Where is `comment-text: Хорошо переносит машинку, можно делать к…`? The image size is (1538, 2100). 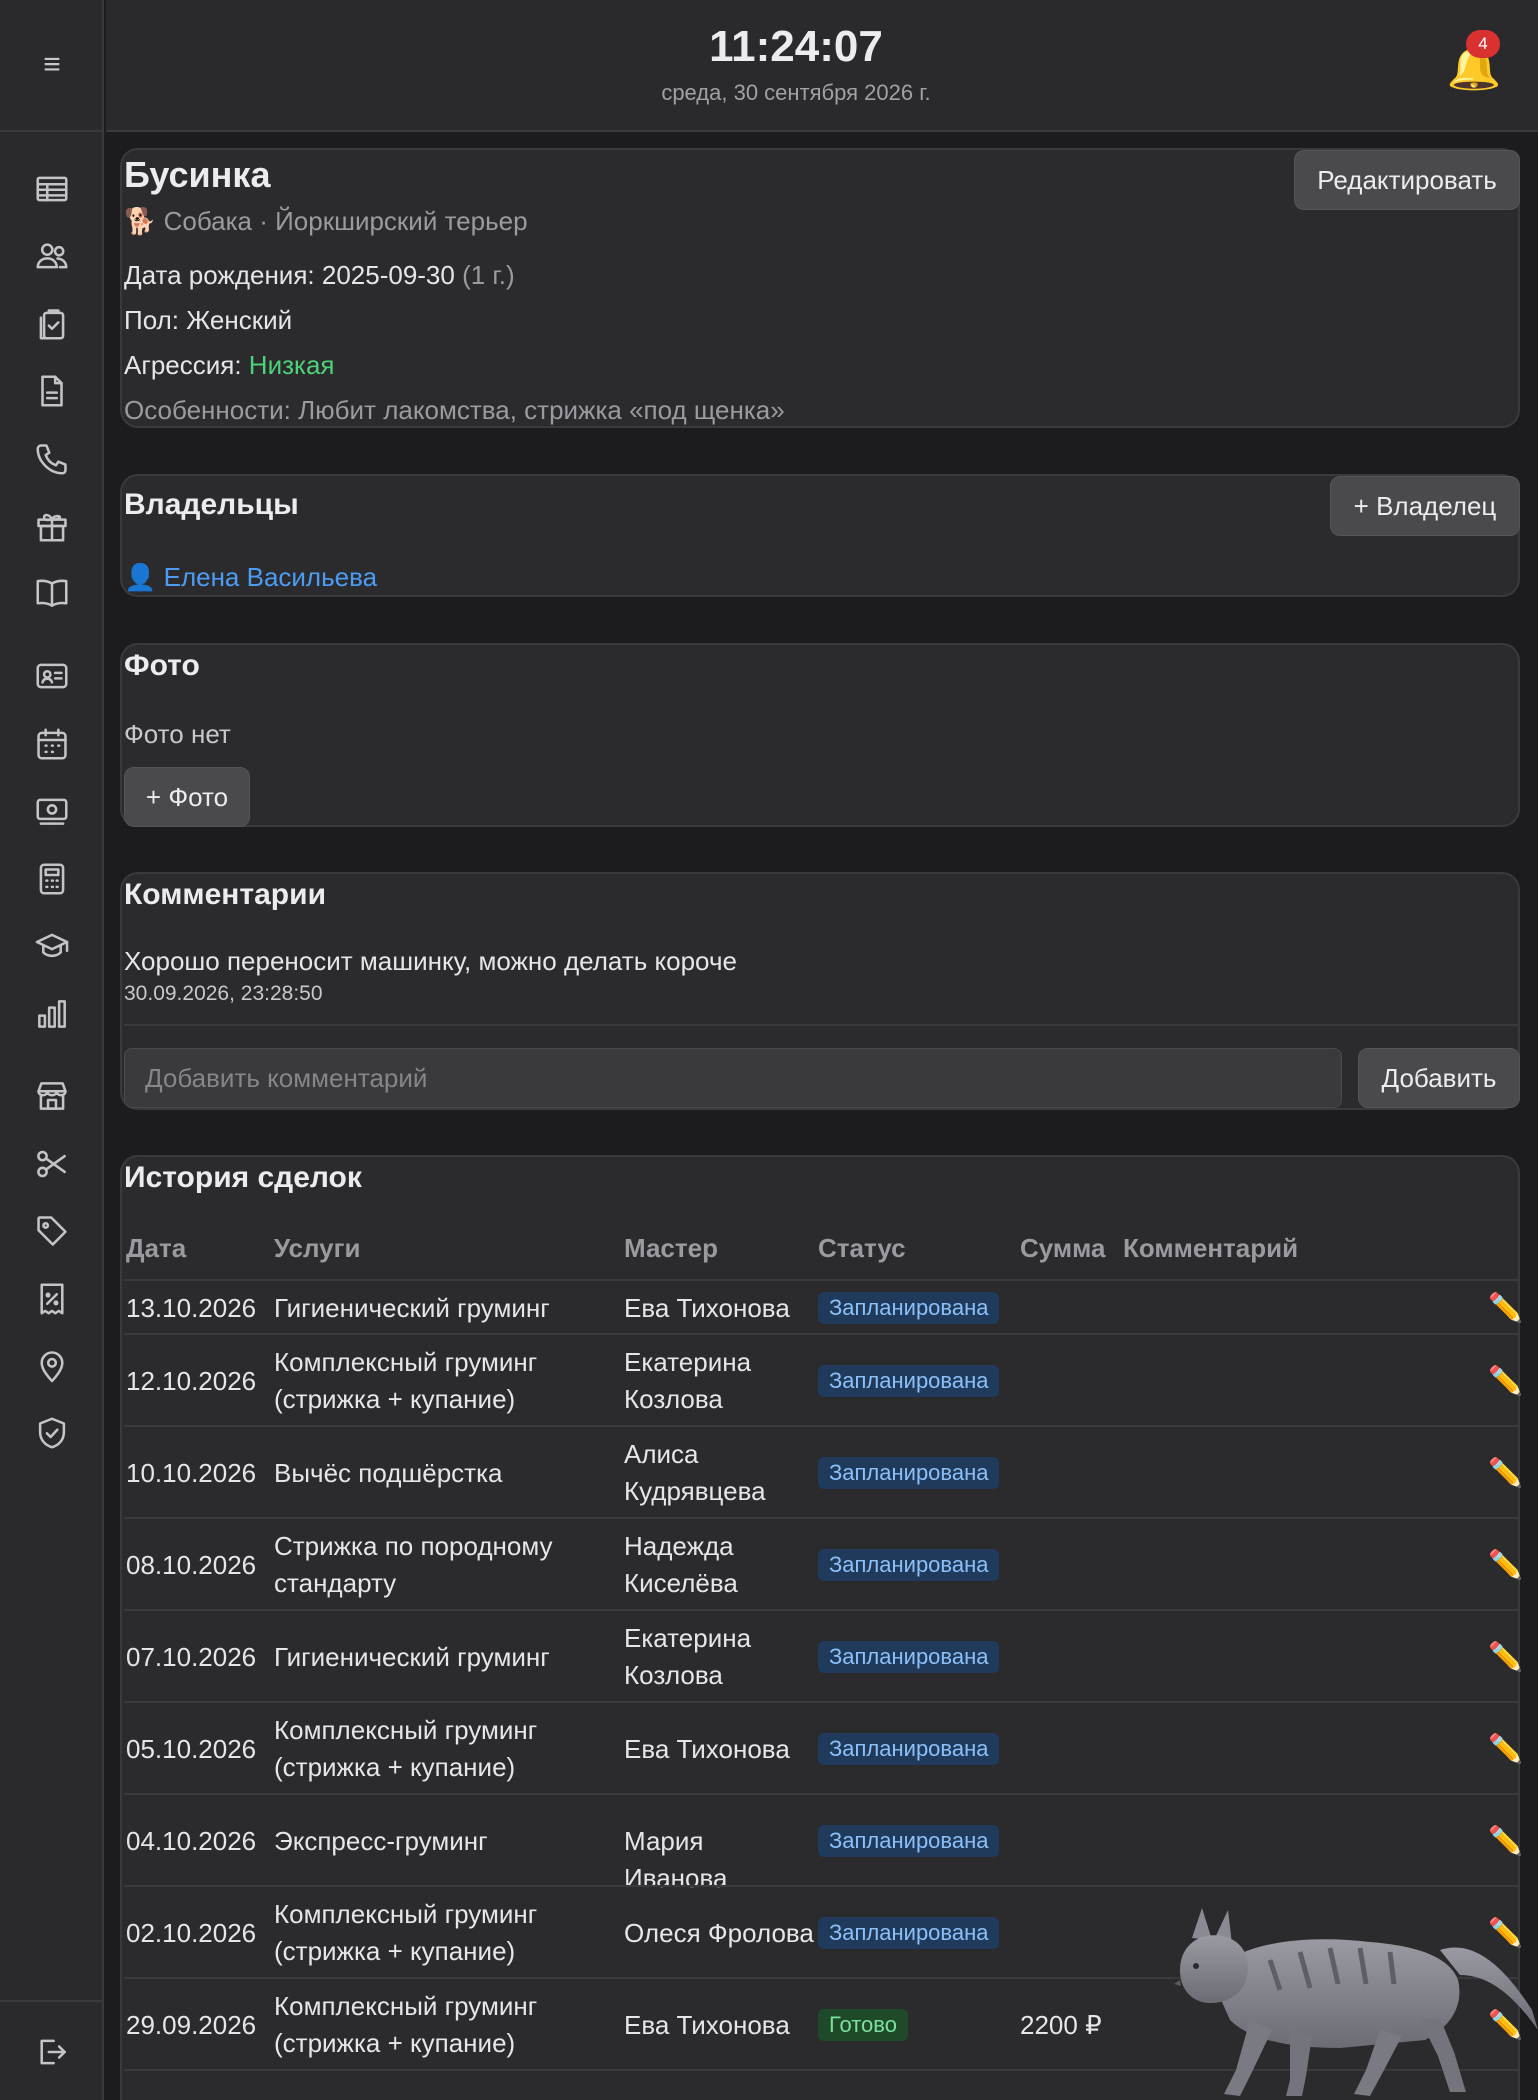
comment-text: Хорошо переносит машинку, можно делать к… is located at coordinates (430, 961).